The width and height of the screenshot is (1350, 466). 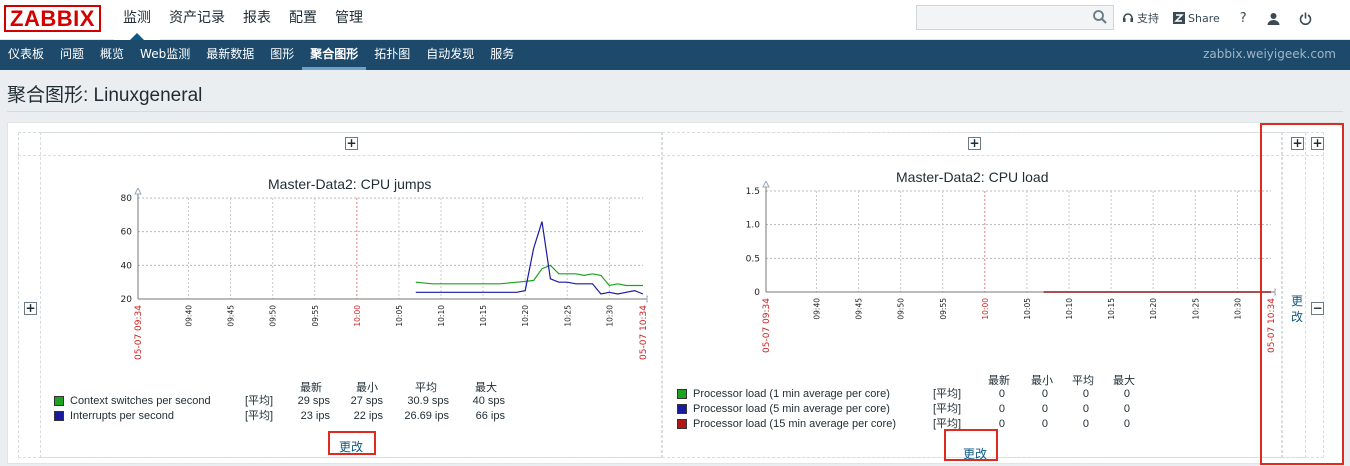 What do you see at coordinates (257, 20) in the screenshot?
I see `main-menu-reports: 报表` at bounding box center [257, 20].